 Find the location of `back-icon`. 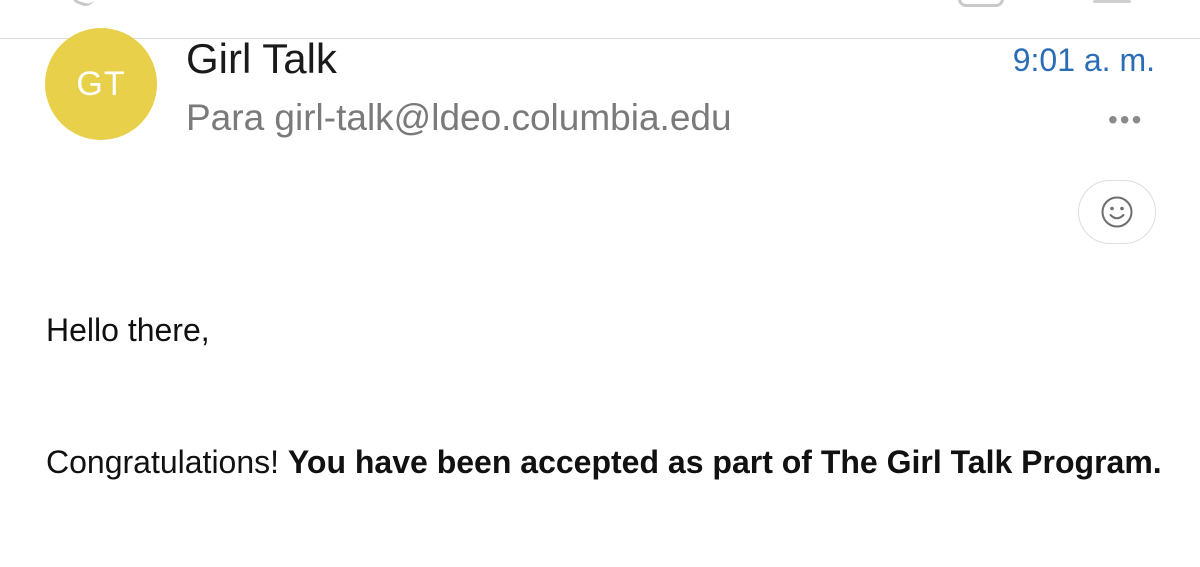

back-icon is located at coordinates (82, 4).